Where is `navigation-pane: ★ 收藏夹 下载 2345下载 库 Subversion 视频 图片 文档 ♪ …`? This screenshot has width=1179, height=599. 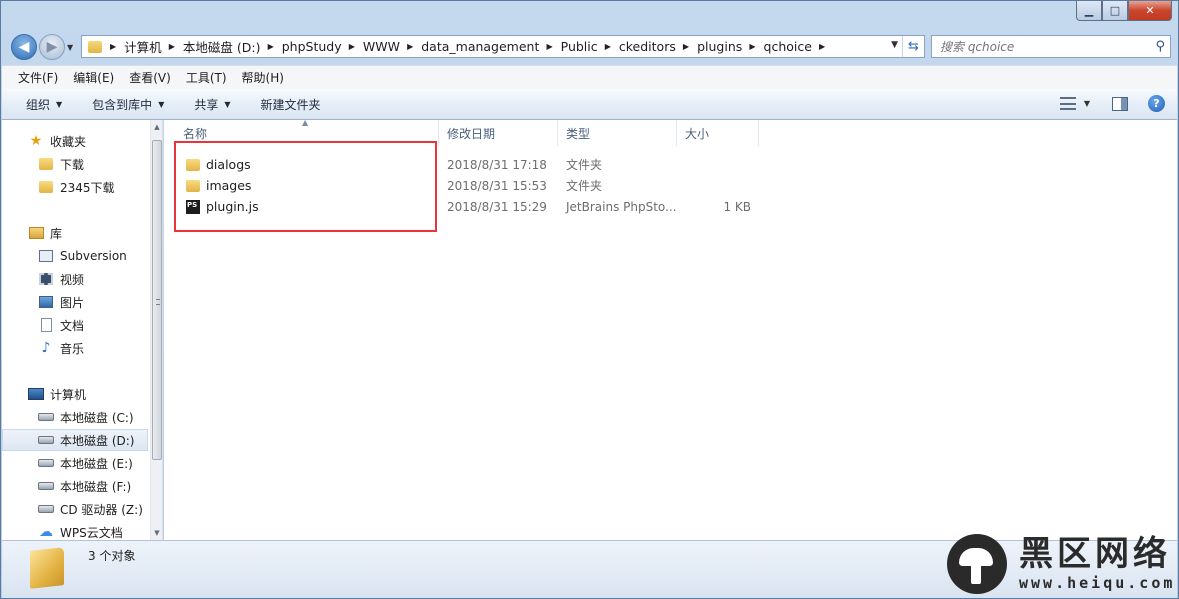 navigation-pane: ★ 收藏夹 下载 2345下载 库 Subversion 视频 图片 文档 ♪ … is located at coordinates (82, 330).